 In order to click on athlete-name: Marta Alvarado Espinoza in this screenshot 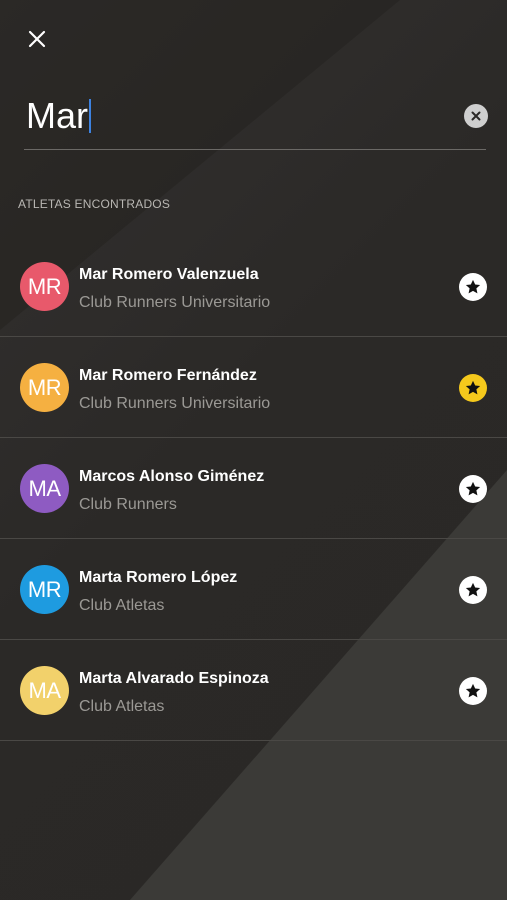, I will do `click(174, 678)`.